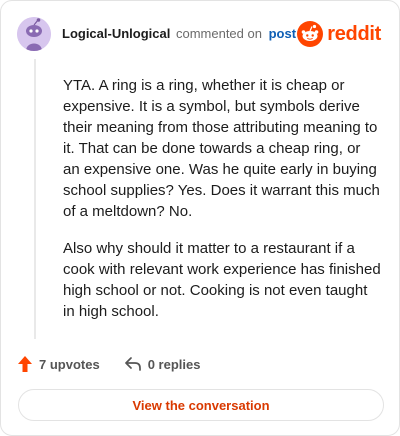 This screenshot has height=436, width=400. Describe the element at coordinates (132, 364) in the screenshot. I see `reply-arrow-icon` at that location.